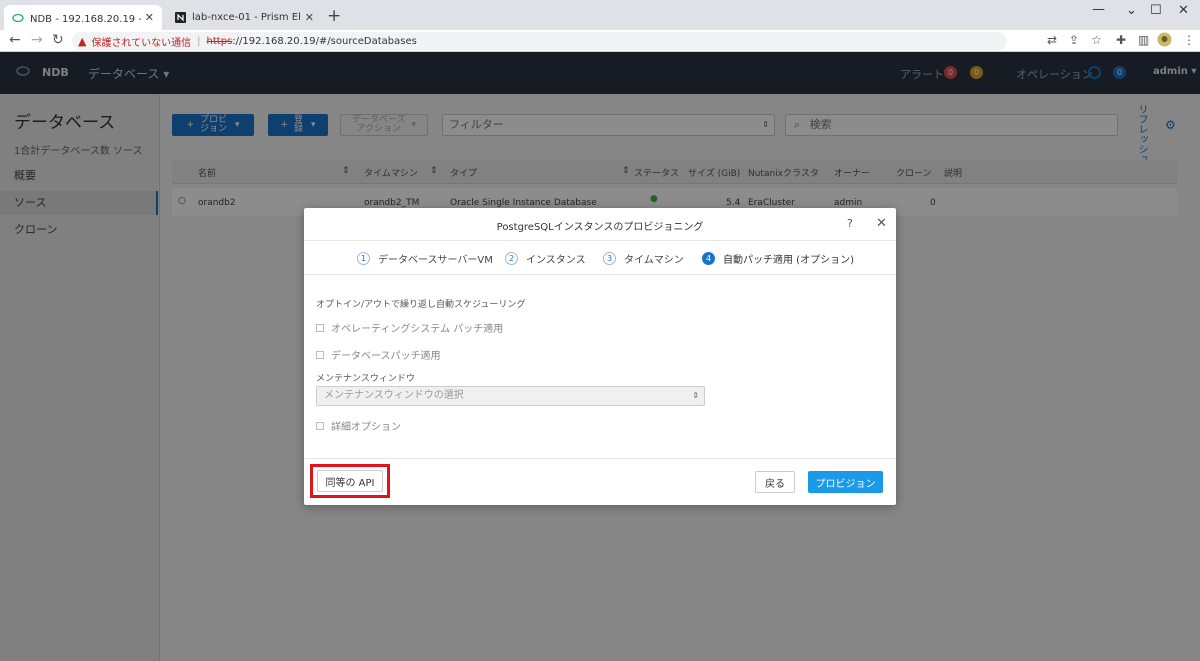  Describe the element at coordinates (600, 227) in the screenshot. I see `dialog-title: PostgreSQLインスタンスのプロビジョニング` at that location.